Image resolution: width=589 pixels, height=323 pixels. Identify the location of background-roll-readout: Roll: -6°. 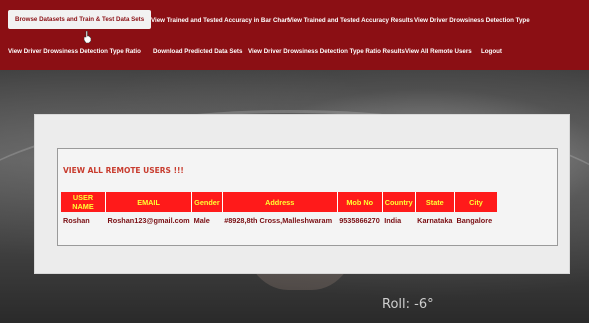
(408, 304).